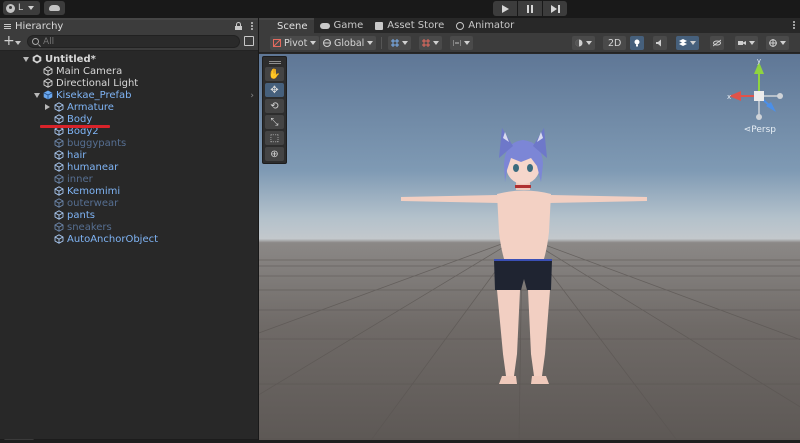 The width and height of the screenshot is (800, 443). What do you see at coordinates (379, 25) in the screenshot?
I see `store-icon` at bounding box center [379, 25].